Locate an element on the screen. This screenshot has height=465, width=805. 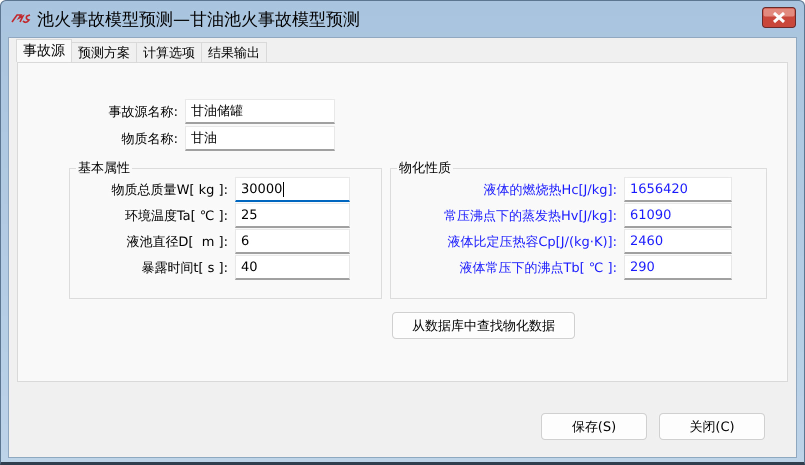
tab: 预测方案 is located at coordinates (104, 52).